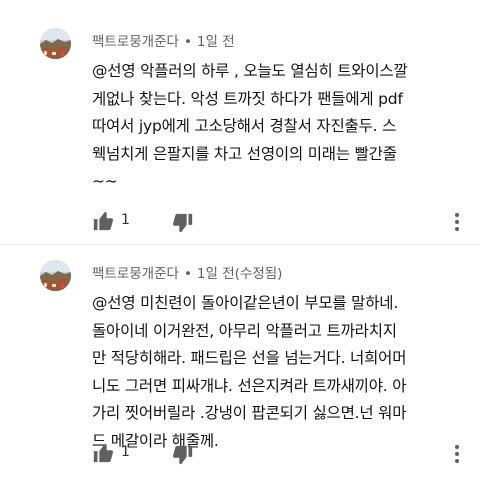 This screenshot has height=502, width=480. Describe the element at coordinates (240, 274) in the screenshot. I see `comment-time: 1일 전(수정됨)` at that location.